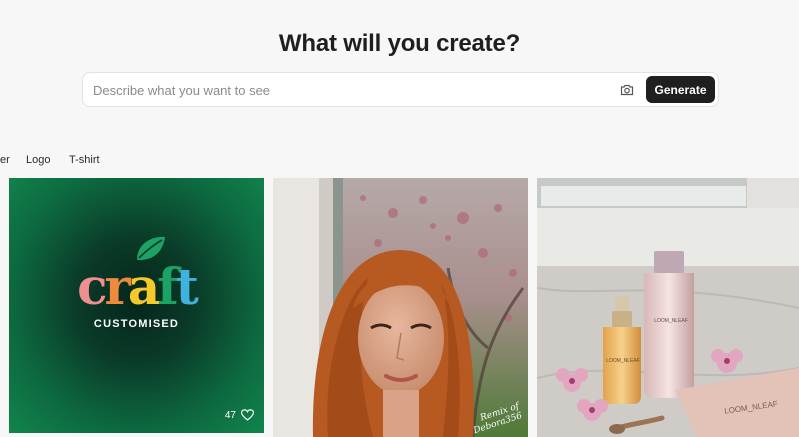 The width and height of the screenshot is (799, 437). Describe the element at coordinates (38, 160) in the screenshot. I see `category-chip-logo: Logo` at that location.